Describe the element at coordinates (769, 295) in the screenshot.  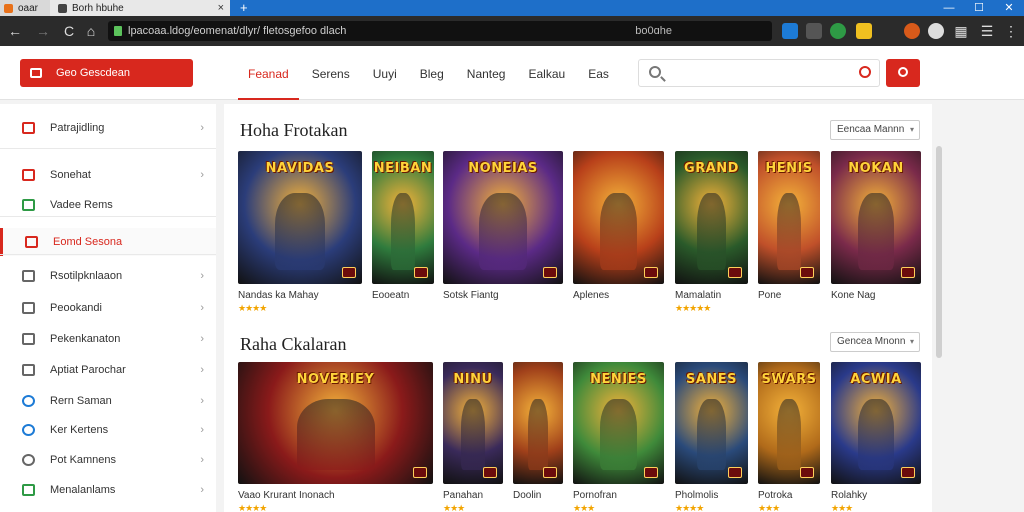
I see `game-title: Pone` at that location.